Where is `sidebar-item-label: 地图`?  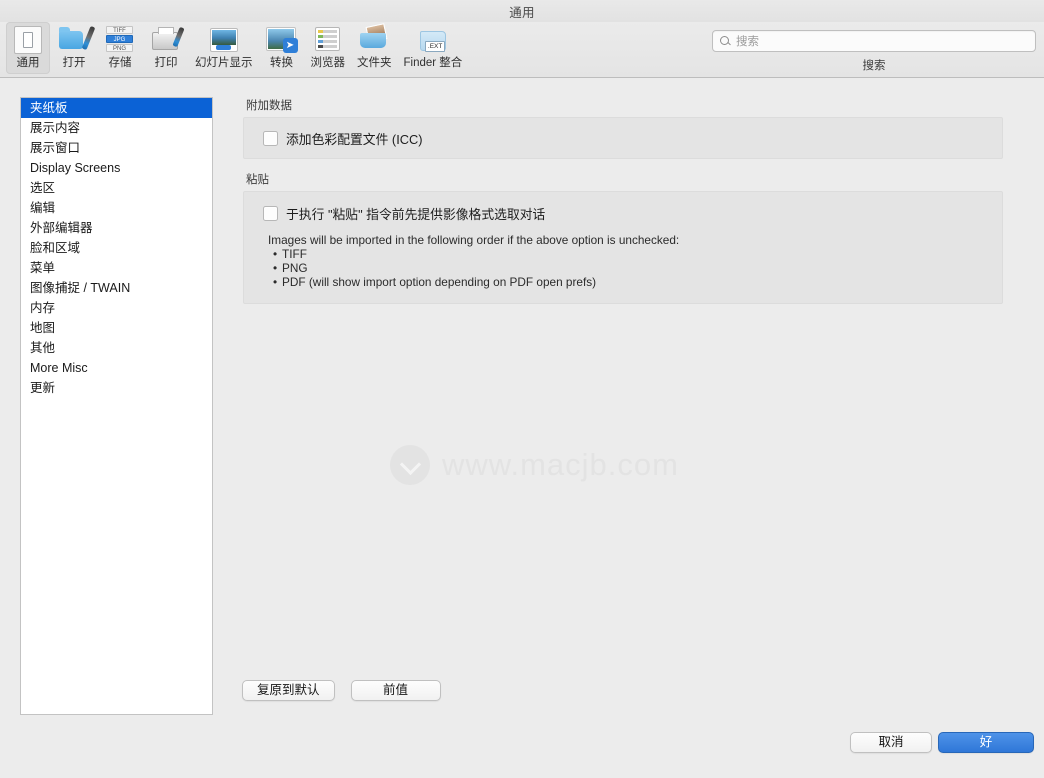
sidebar-item-label: 地图 is located at coordinates (43, 328).